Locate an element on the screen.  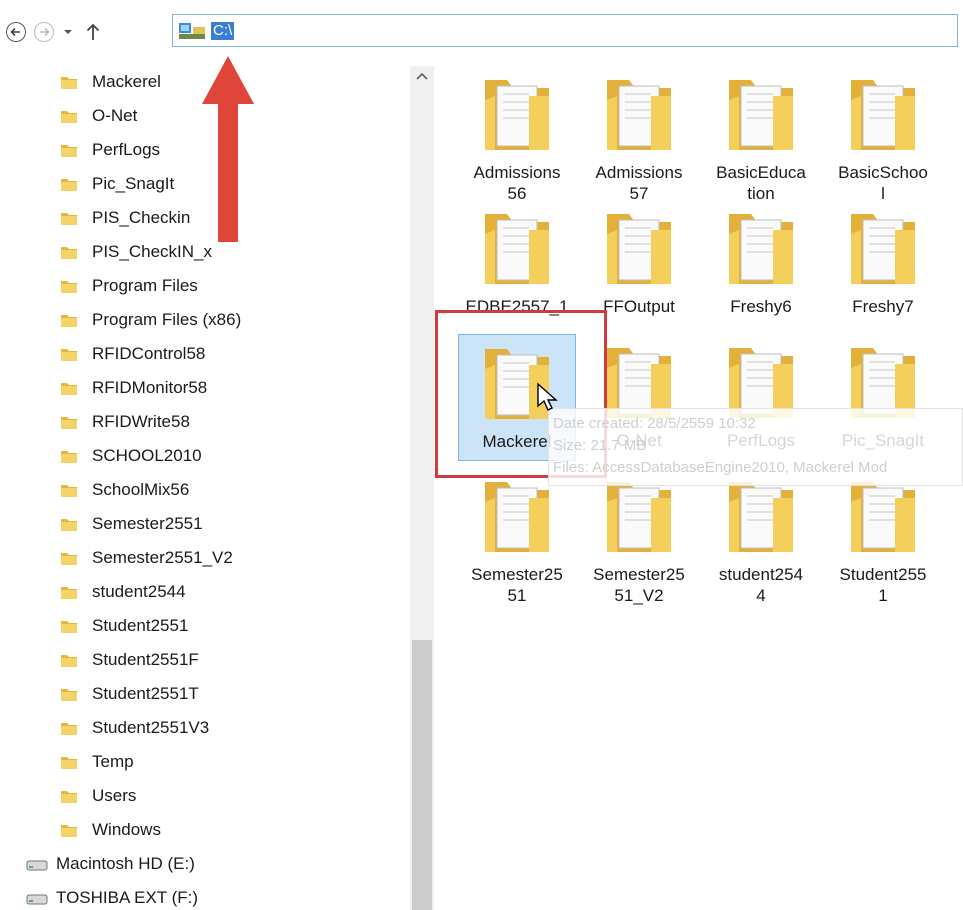
folder-tile: Student255 1 is located at coordinates (883, 540).